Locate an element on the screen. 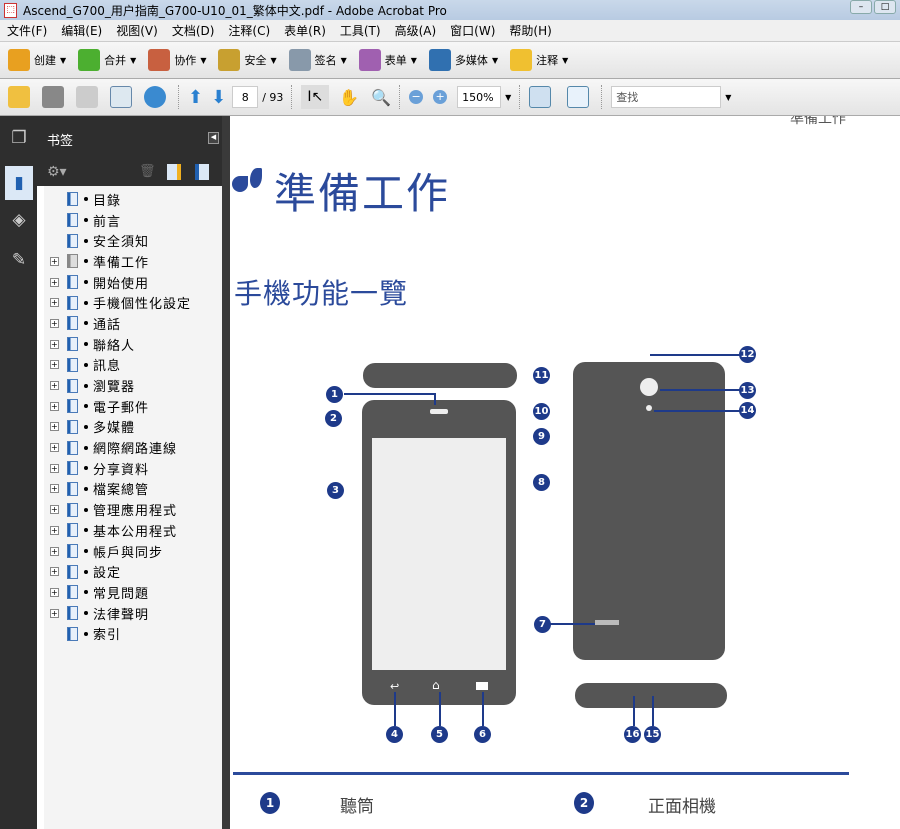  menu-forms: 表单(R) is located at coordinates (305, 30).